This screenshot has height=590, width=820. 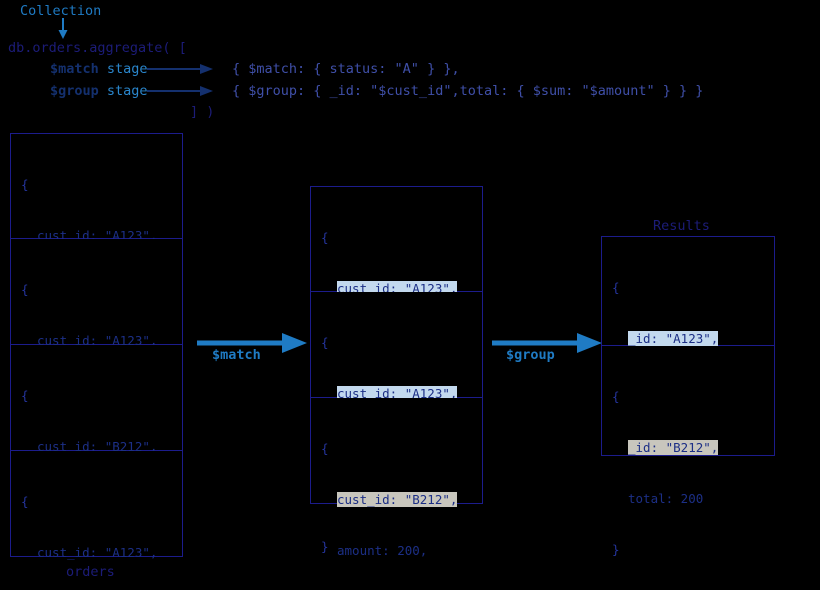 I want to click on result-document-2-text: { _id: "B212", total: 200 }, so click(x=665, y=472).